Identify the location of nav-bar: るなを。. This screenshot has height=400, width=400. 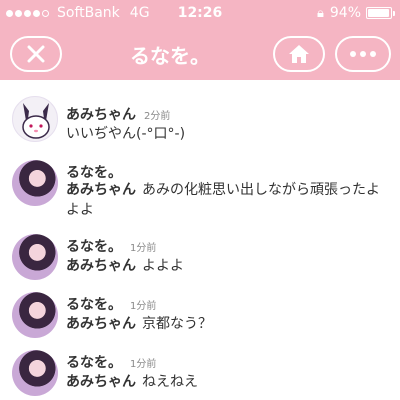
(200, 53).